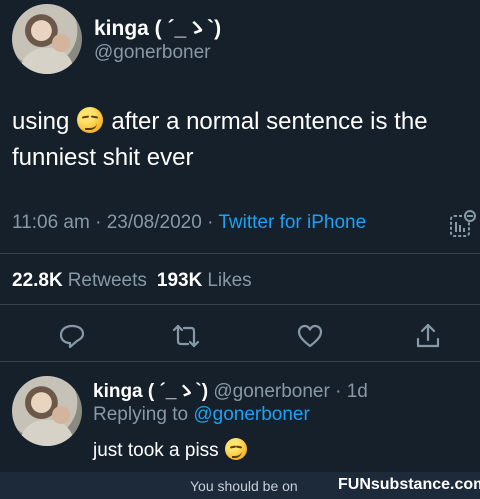 This screenshot has height=499, width=480. What do you see at coordinates (251, 414) in the screenshot?
I see `replying-to-mention: @gonerboner` at bounding box center [251, 414].